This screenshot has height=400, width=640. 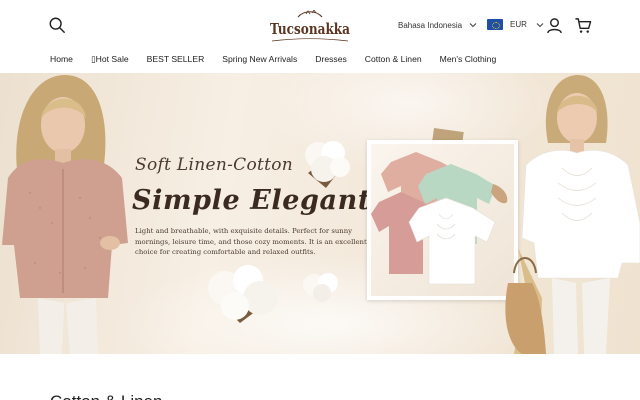 What do you see at coordinates (106, 396) in the screenshot?
I see `section-heading: Cotton & Linen` at bounding box center [106, 396].